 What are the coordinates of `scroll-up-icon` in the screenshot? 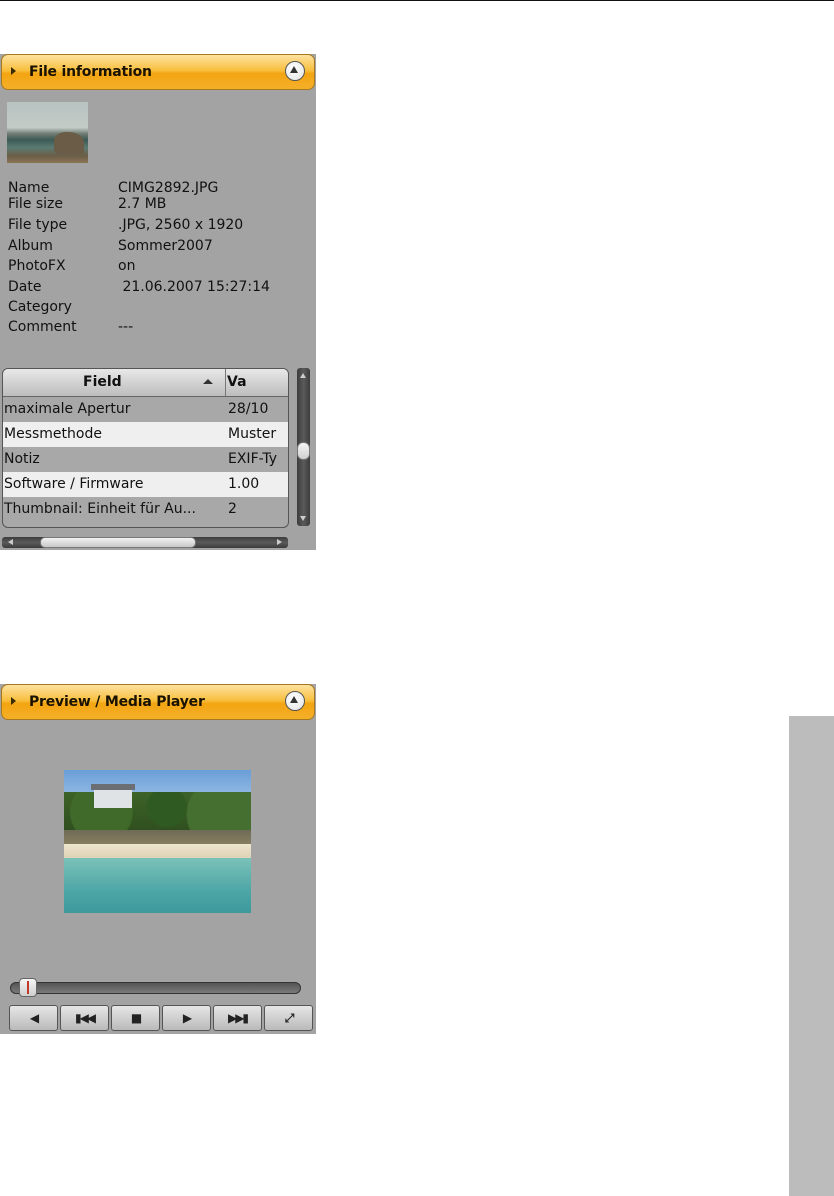 It's located at (303, 375).